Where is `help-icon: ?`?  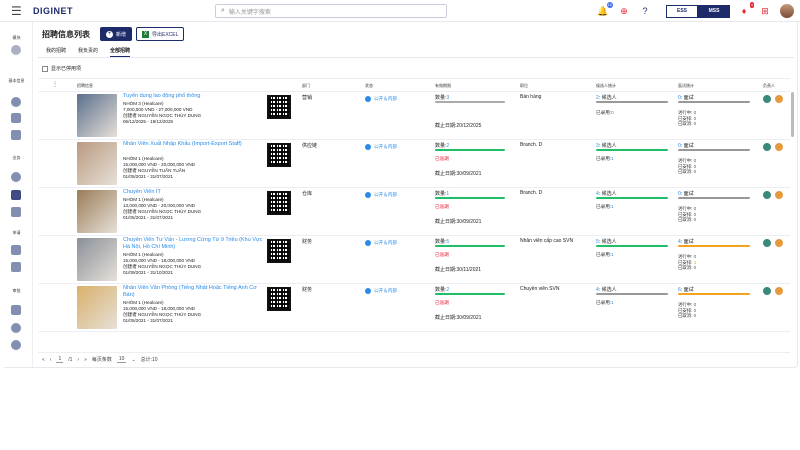
help-icon: ? is located at coordinates (645, 11).